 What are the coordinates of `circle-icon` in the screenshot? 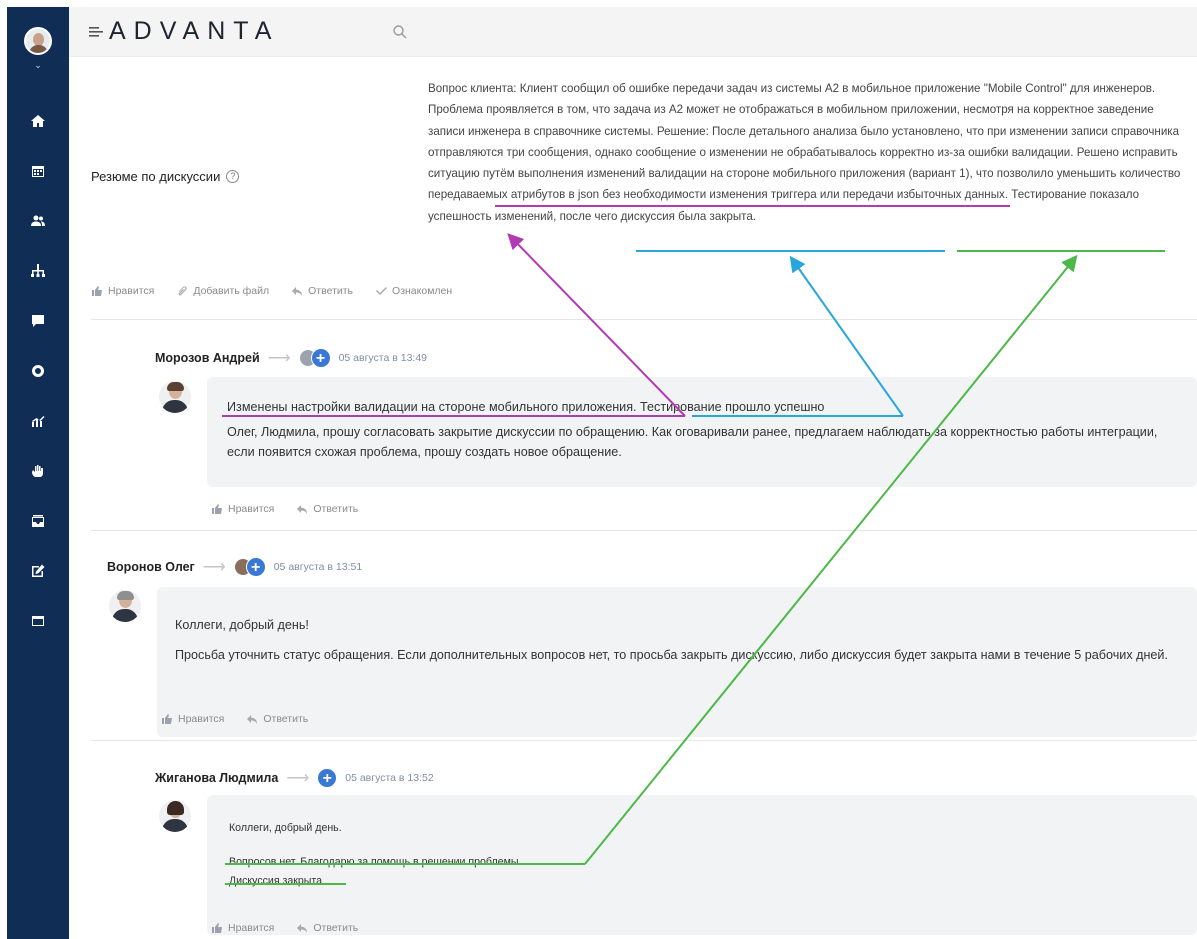 It's located at (38, 371).